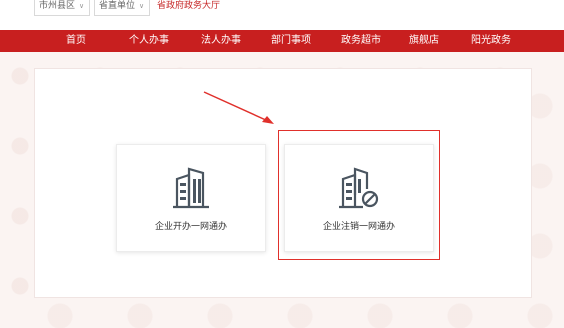  What do you see at coordinates (149, 41) in the screenshot?
I see `nav-item-personal: 个人办事` at bounding box center [149, 41].